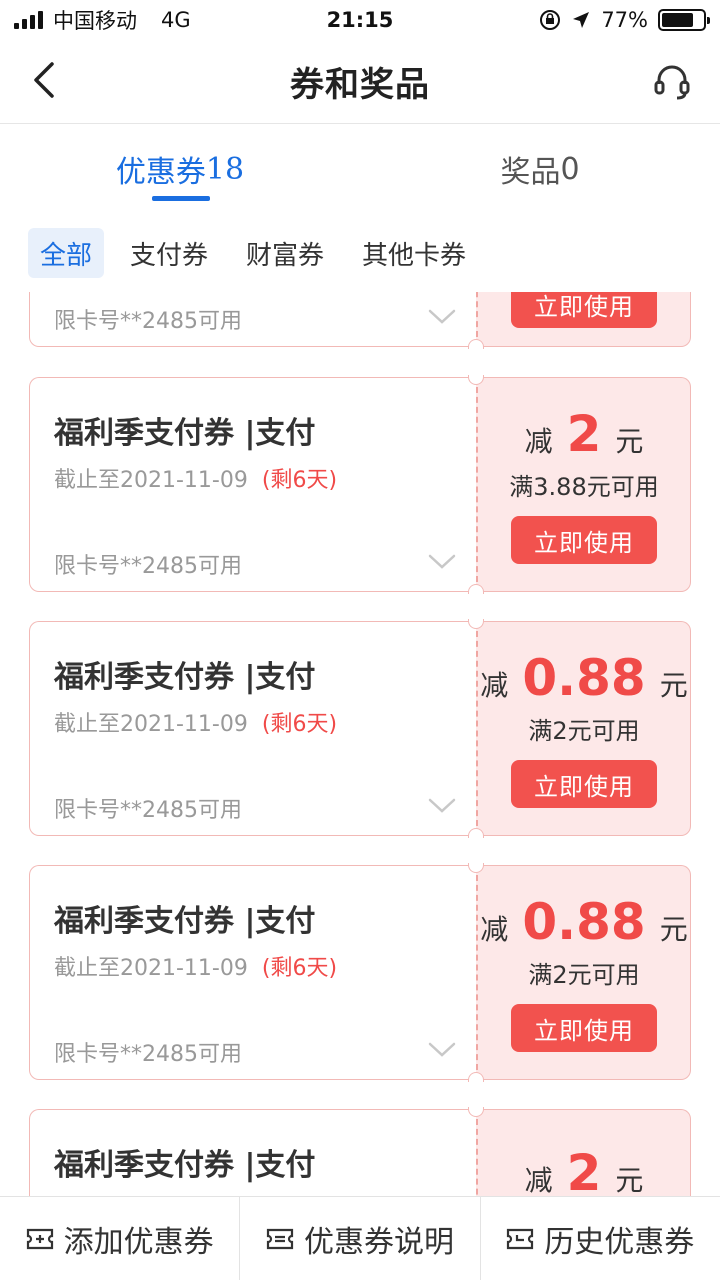 The image size is (720, 1280). I want to click on coupon-info-label: 优惠券说明, so click(378, 1242).